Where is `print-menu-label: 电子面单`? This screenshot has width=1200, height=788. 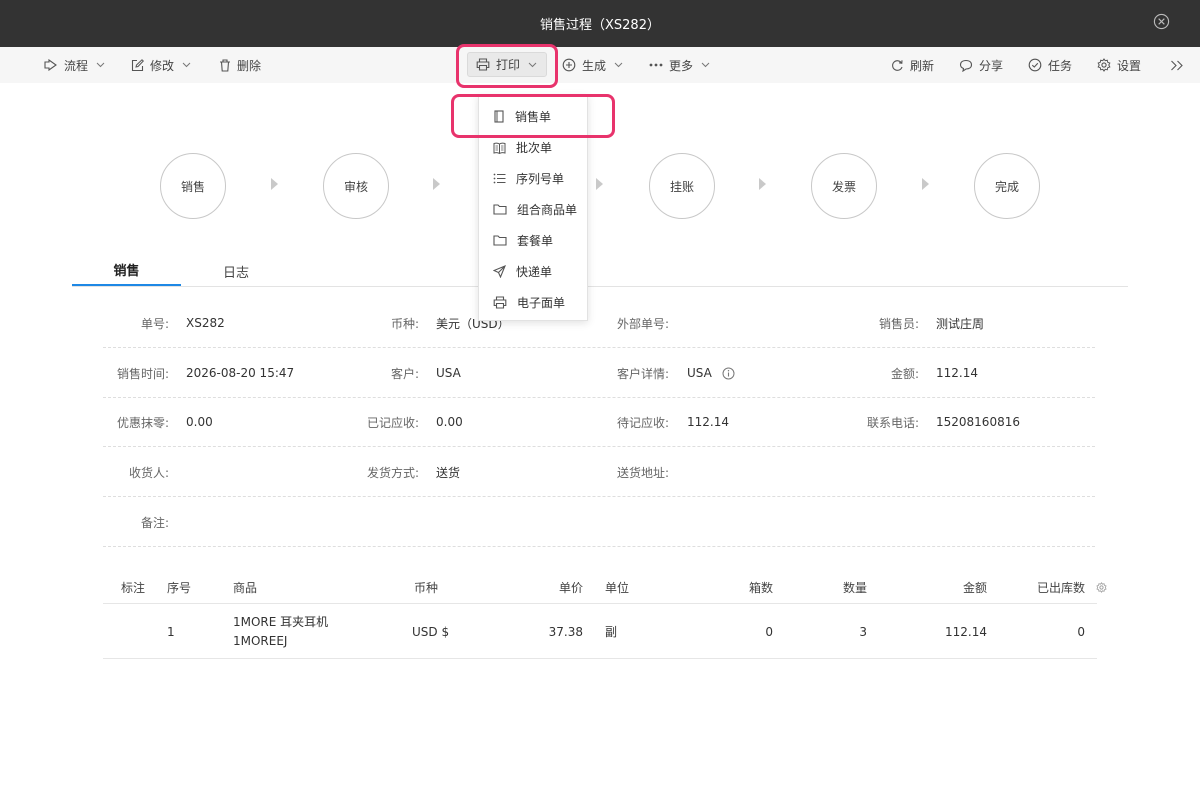
print-menu-label: 电子面单 is located at coordinates (541, 303).